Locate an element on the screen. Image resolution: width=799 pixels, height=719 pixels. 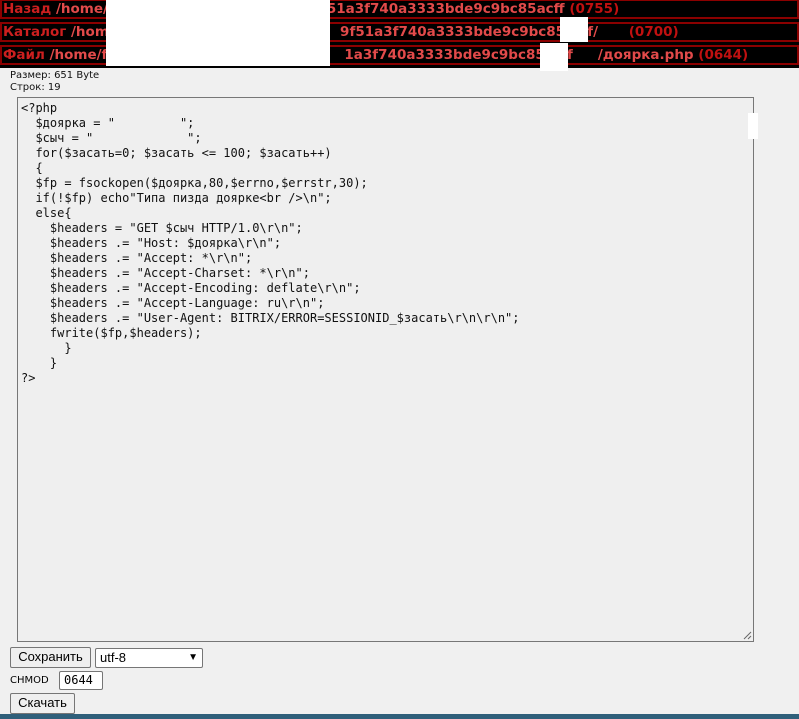
back-path-tail: 51a3f740a3333bde9c9bc85acff is located at coordinates (446, 9).